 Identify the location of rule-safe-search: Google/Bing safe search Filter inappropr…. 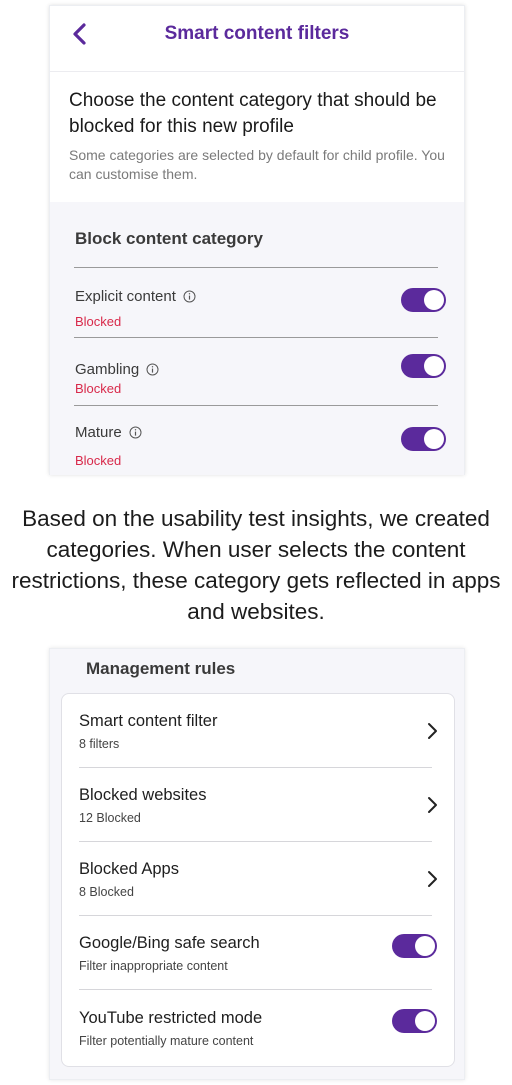
(258, 953).